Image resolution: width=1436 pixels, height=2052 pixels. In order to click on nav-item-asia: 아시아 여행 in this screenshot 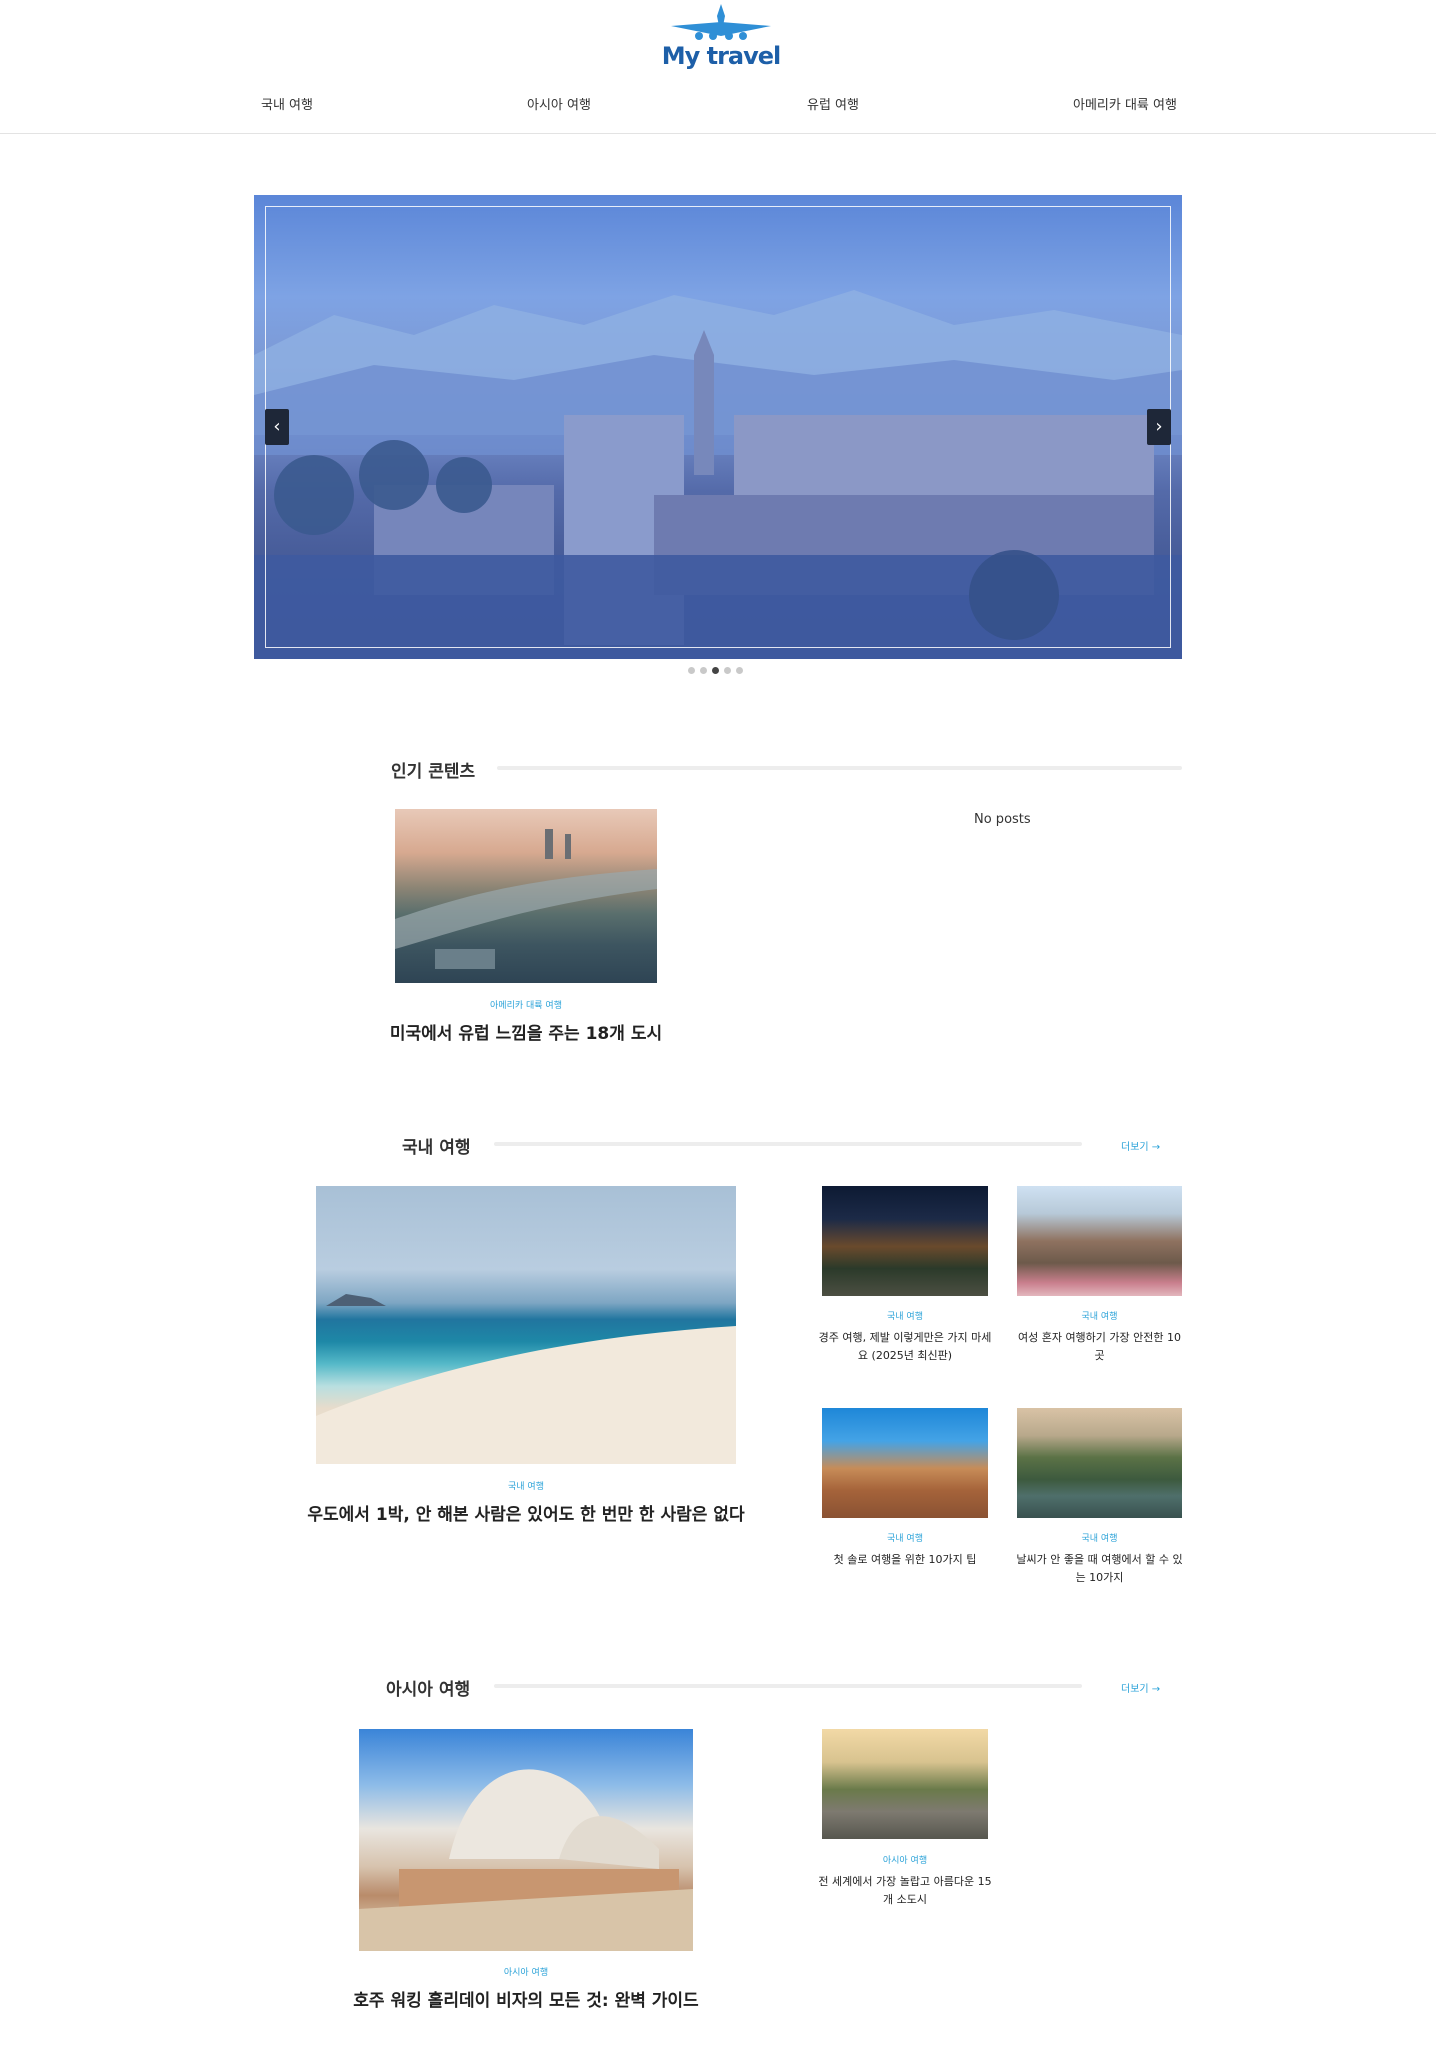, I will do `click(559, 103)`.